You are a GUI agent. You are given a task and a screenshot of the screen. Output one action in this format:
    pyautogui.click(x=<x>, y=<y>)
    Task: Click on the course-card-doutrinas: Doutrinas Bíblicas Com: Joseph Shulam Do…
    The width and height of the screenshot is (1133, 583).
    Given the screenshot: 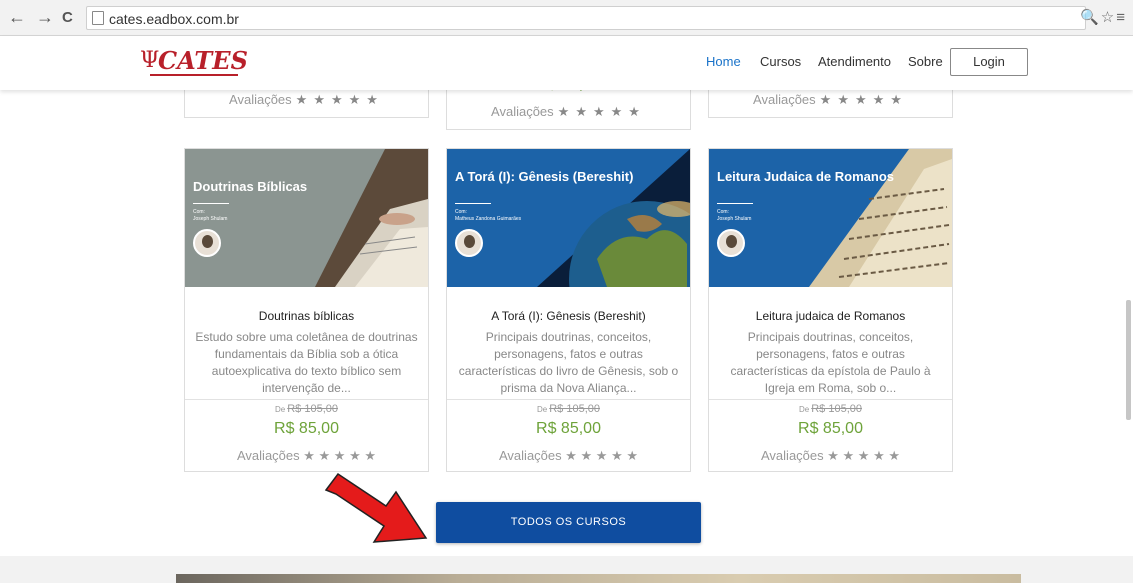 What is the action you would take?
    pyautogui.click(x=306, y=310)
    